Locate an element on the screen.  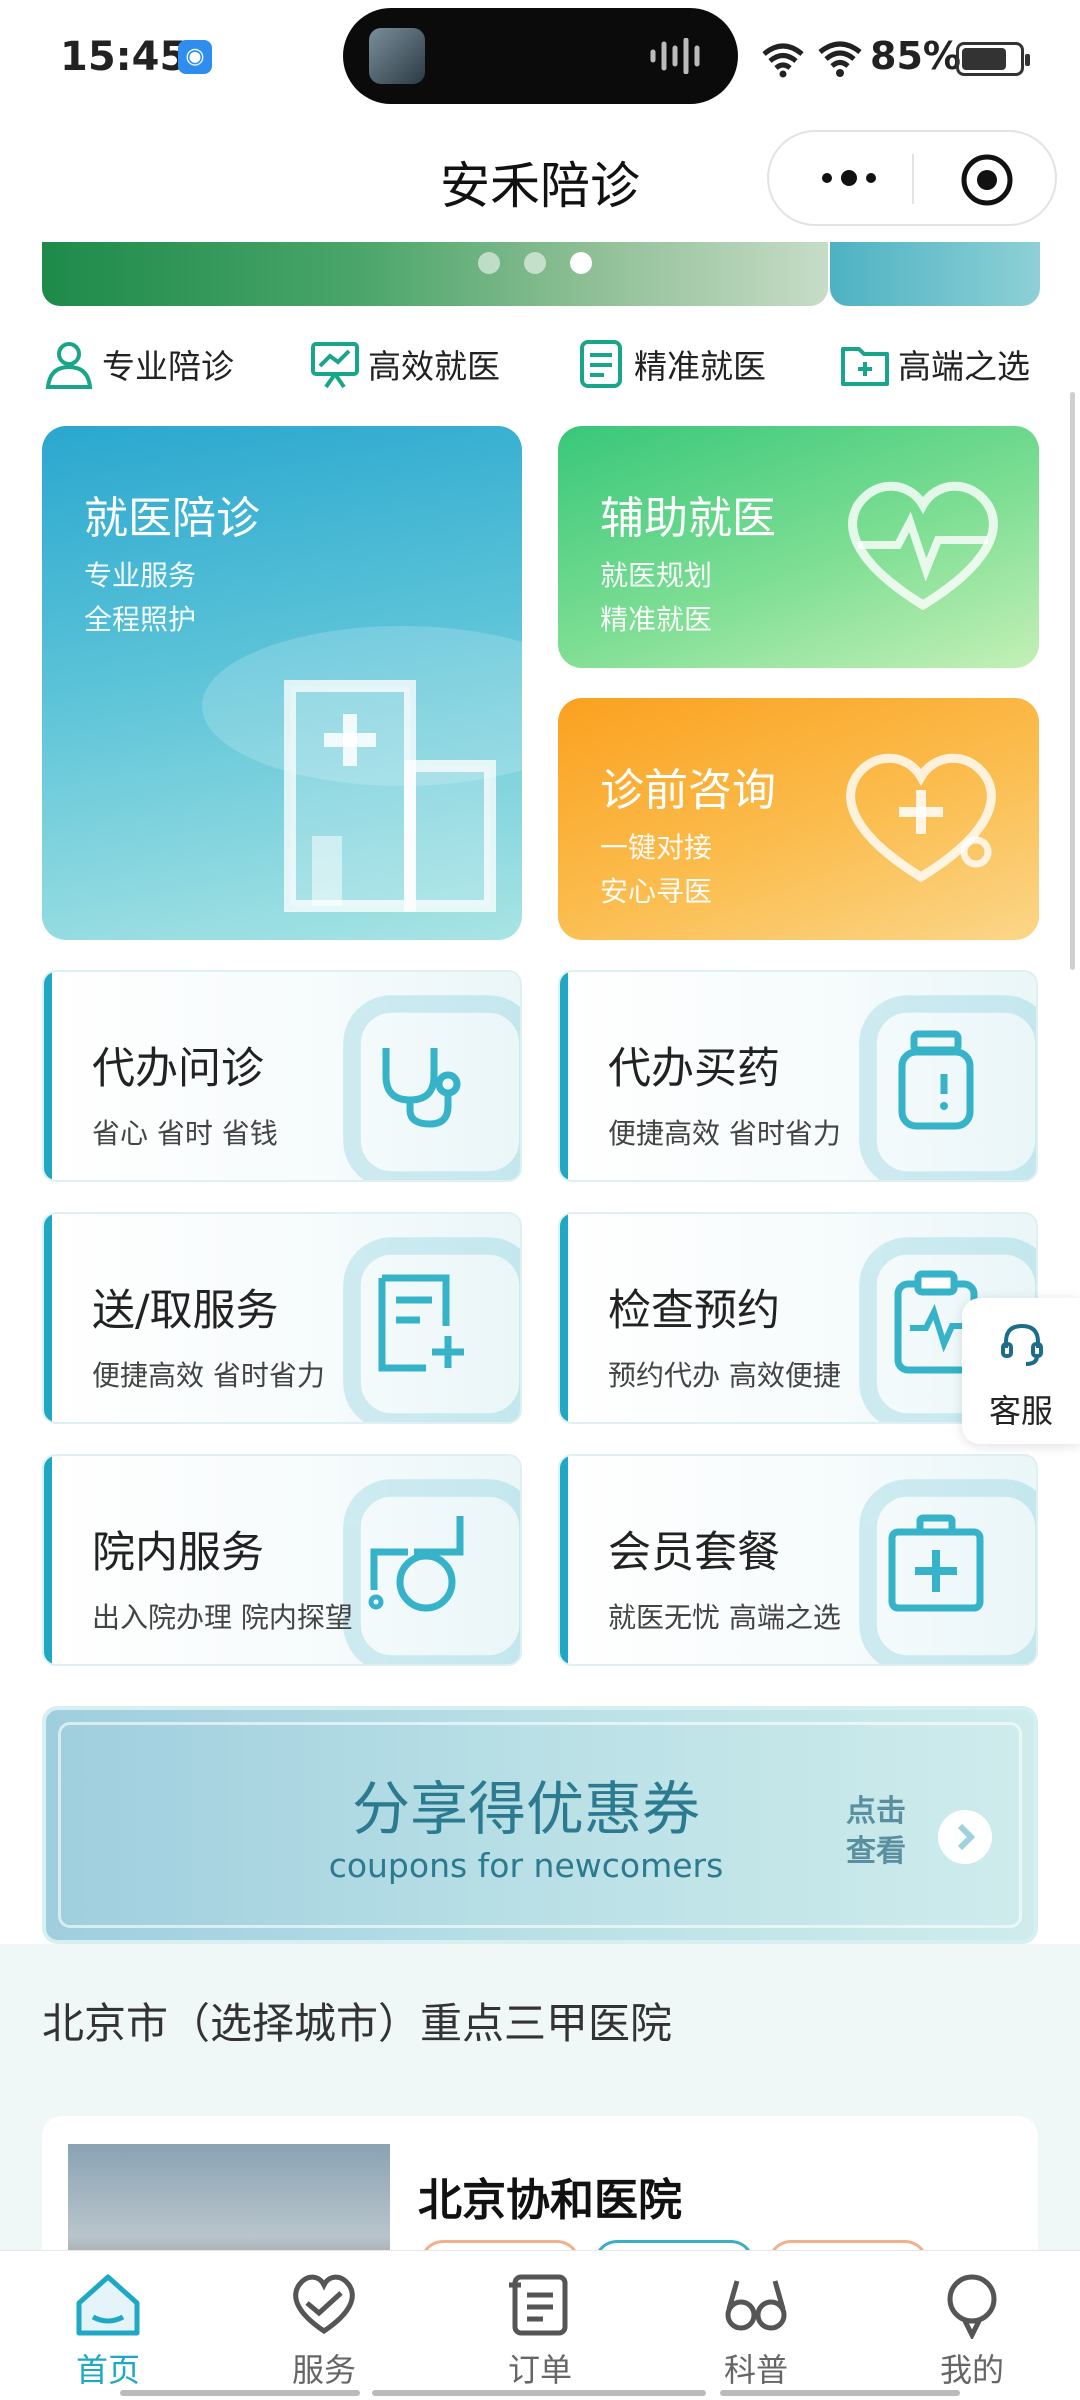
card-subtitle: 一键对接 is located at coordinates (656, 847).